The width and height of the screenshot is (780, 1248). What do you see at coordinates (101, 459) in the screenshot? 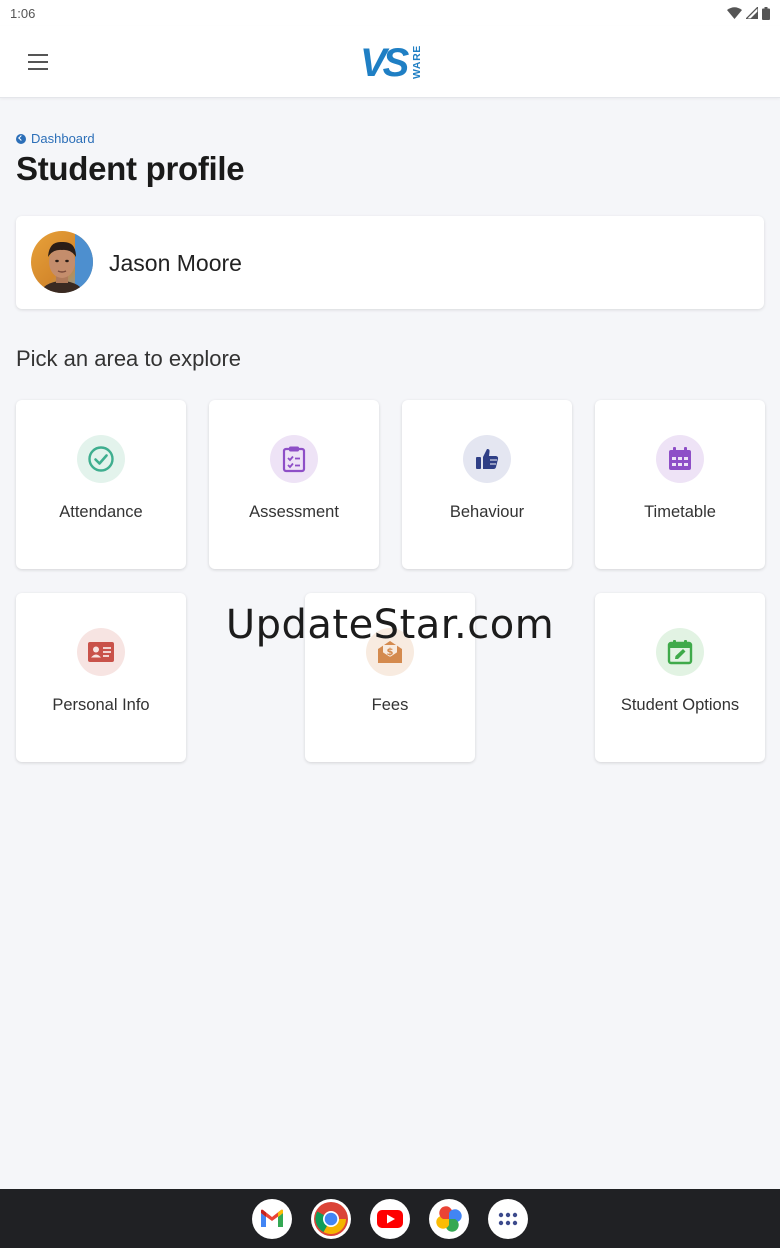
I see `check-circle-icon` at bounding box center [101, 459].